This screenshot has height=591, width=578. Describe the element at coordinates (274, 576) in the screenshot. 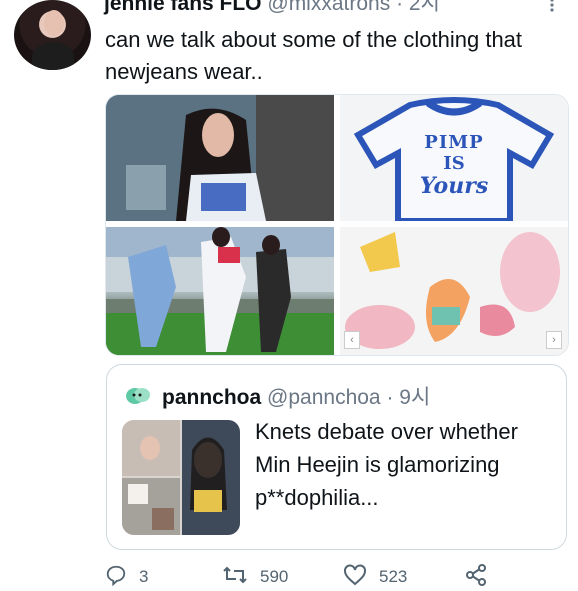

I see `retweet-count: 590` at that location.